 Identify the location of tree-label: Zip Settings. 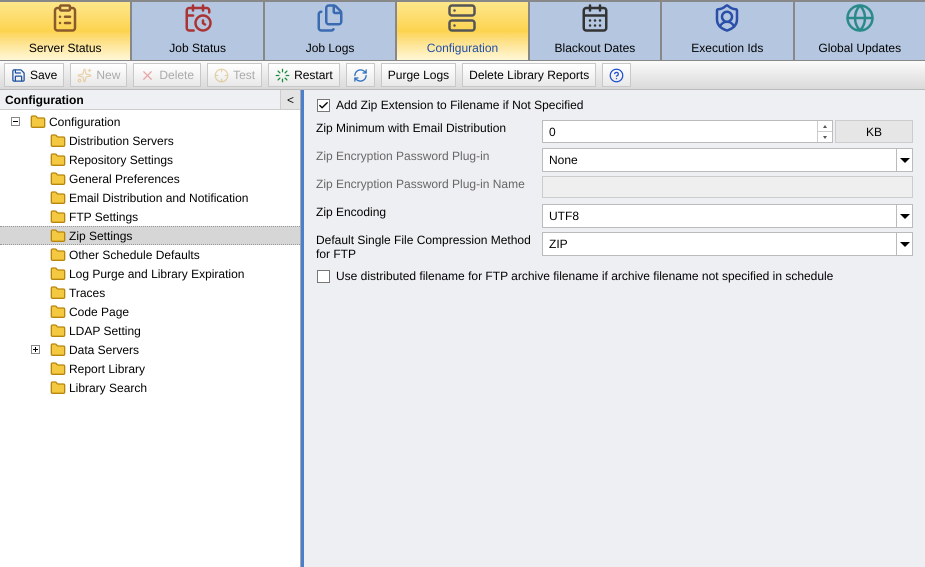
(100, 236).